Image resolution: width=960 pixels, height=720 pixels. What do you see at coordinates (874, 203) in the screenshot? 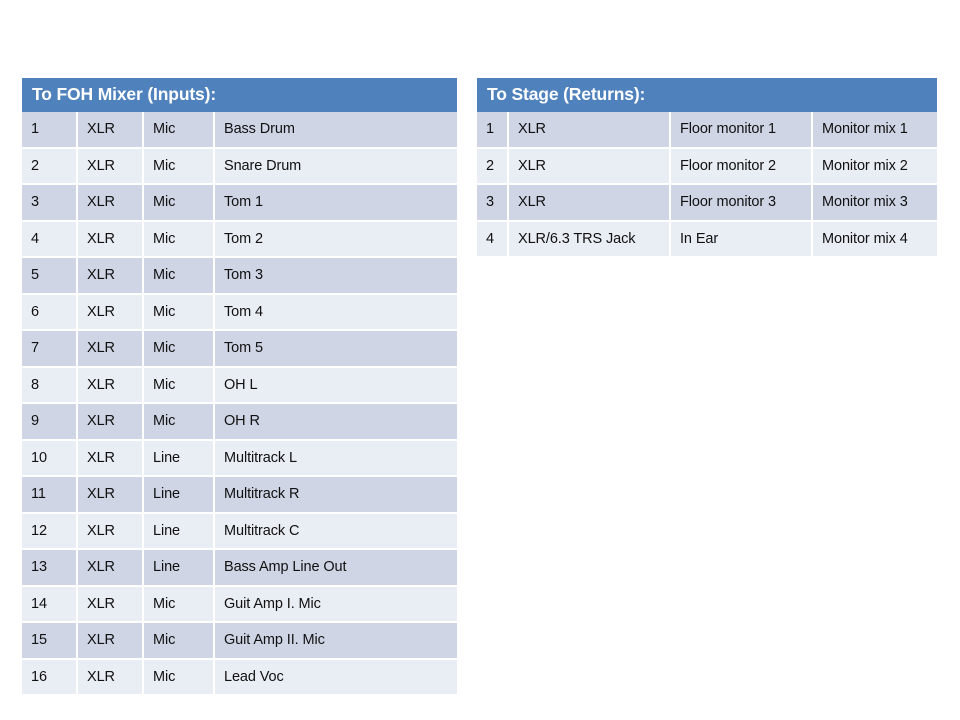
I see `stage-mix-cell: Monitor mix 3` at bounding box center [874, 203].